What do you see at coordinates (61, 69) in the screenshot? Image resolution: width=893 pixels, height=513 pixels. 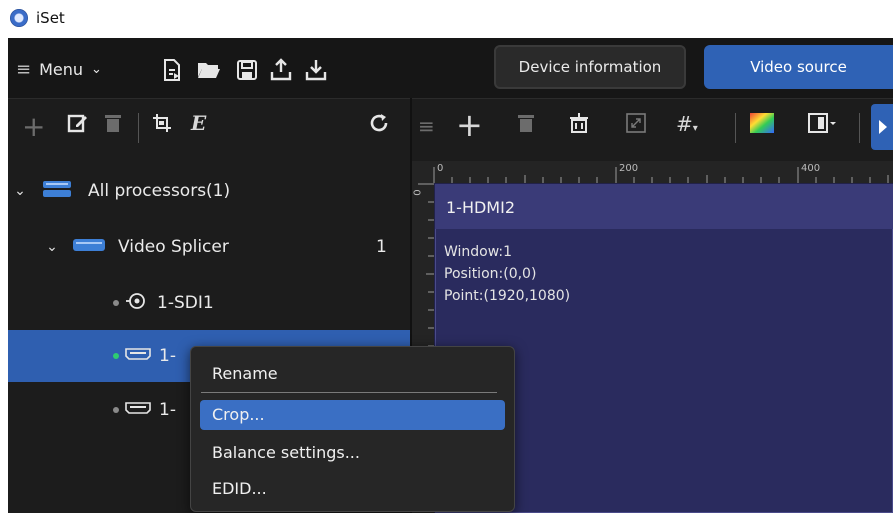 I see `menu-label: Menu` at bounding box center [61, 69].